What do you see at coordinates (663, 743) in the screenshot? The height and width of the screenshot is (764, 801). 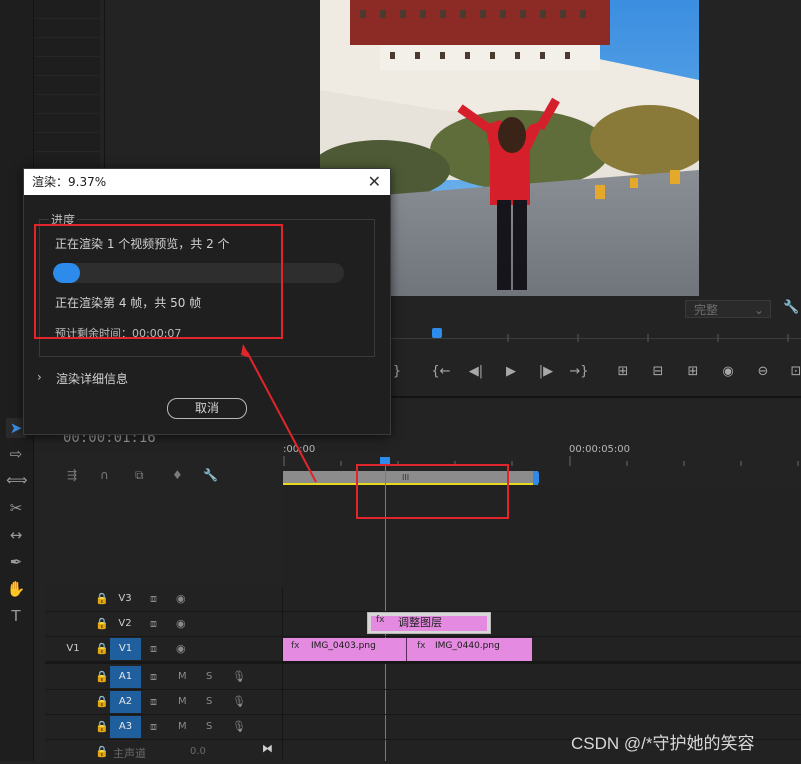 I see `watermark-text: CSDN @/*守护她的笑容` at bounding box center [663, 743].